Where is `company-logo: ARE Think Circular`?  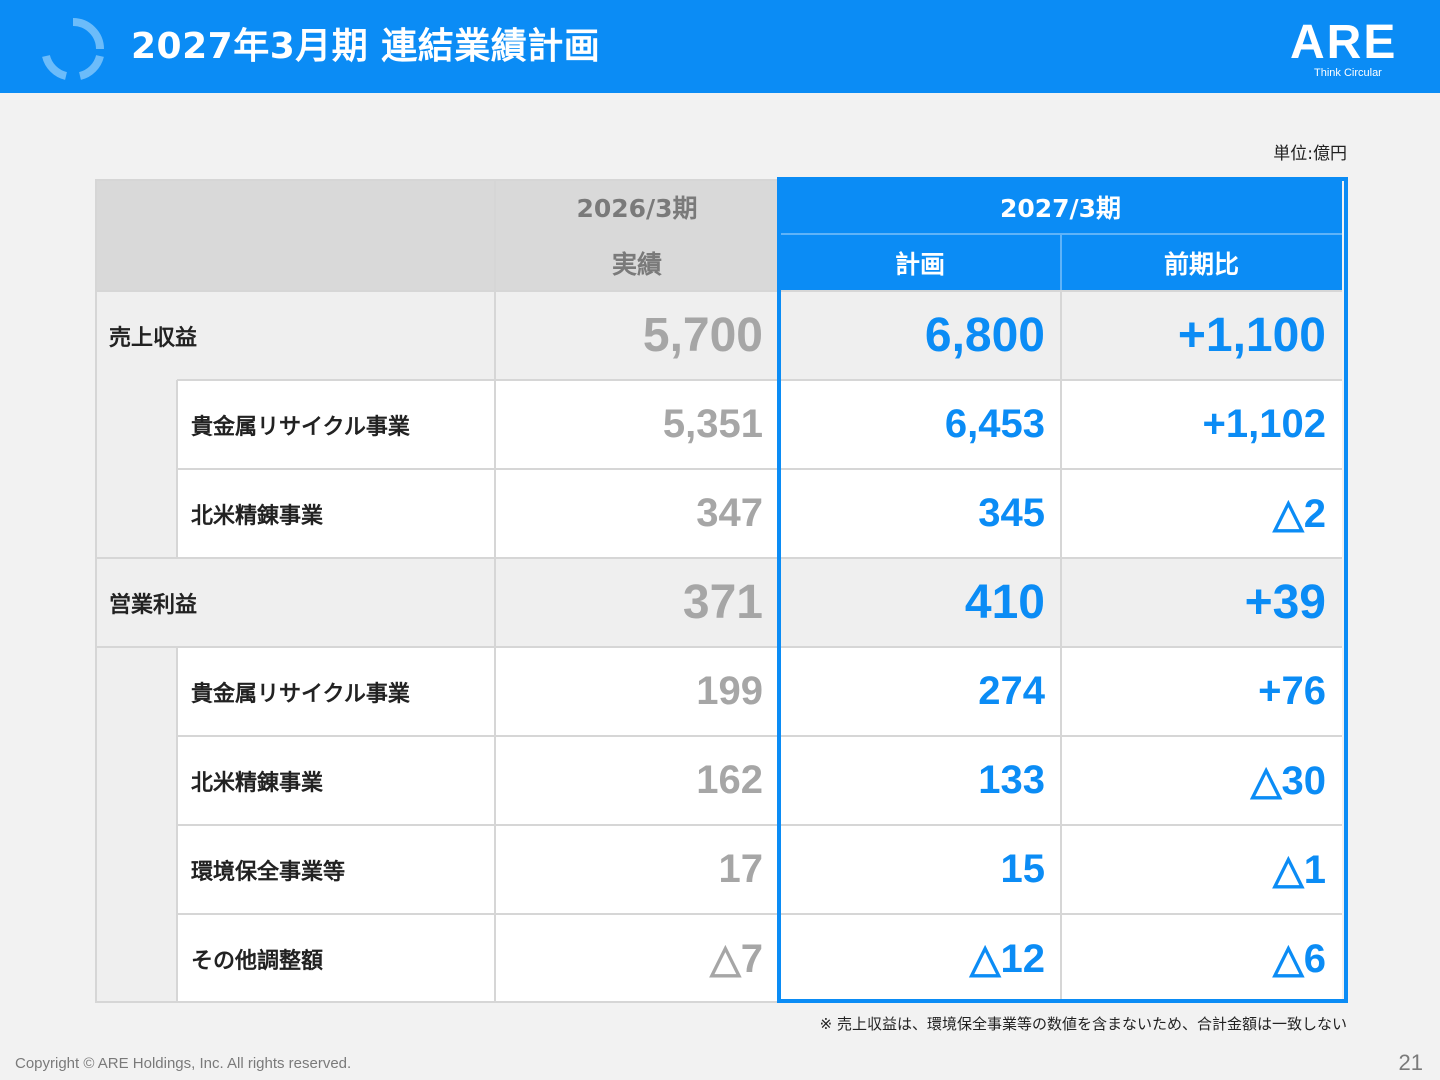
company-logo: ARE Think Circular is located at coordinates (1351, 50).